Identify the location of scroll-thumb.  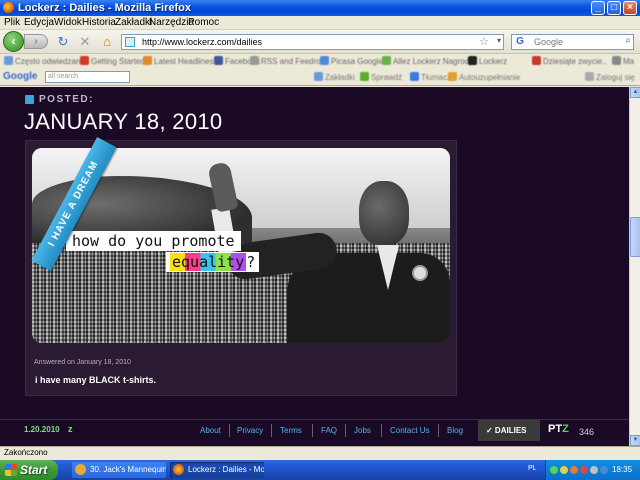
(635, 237).